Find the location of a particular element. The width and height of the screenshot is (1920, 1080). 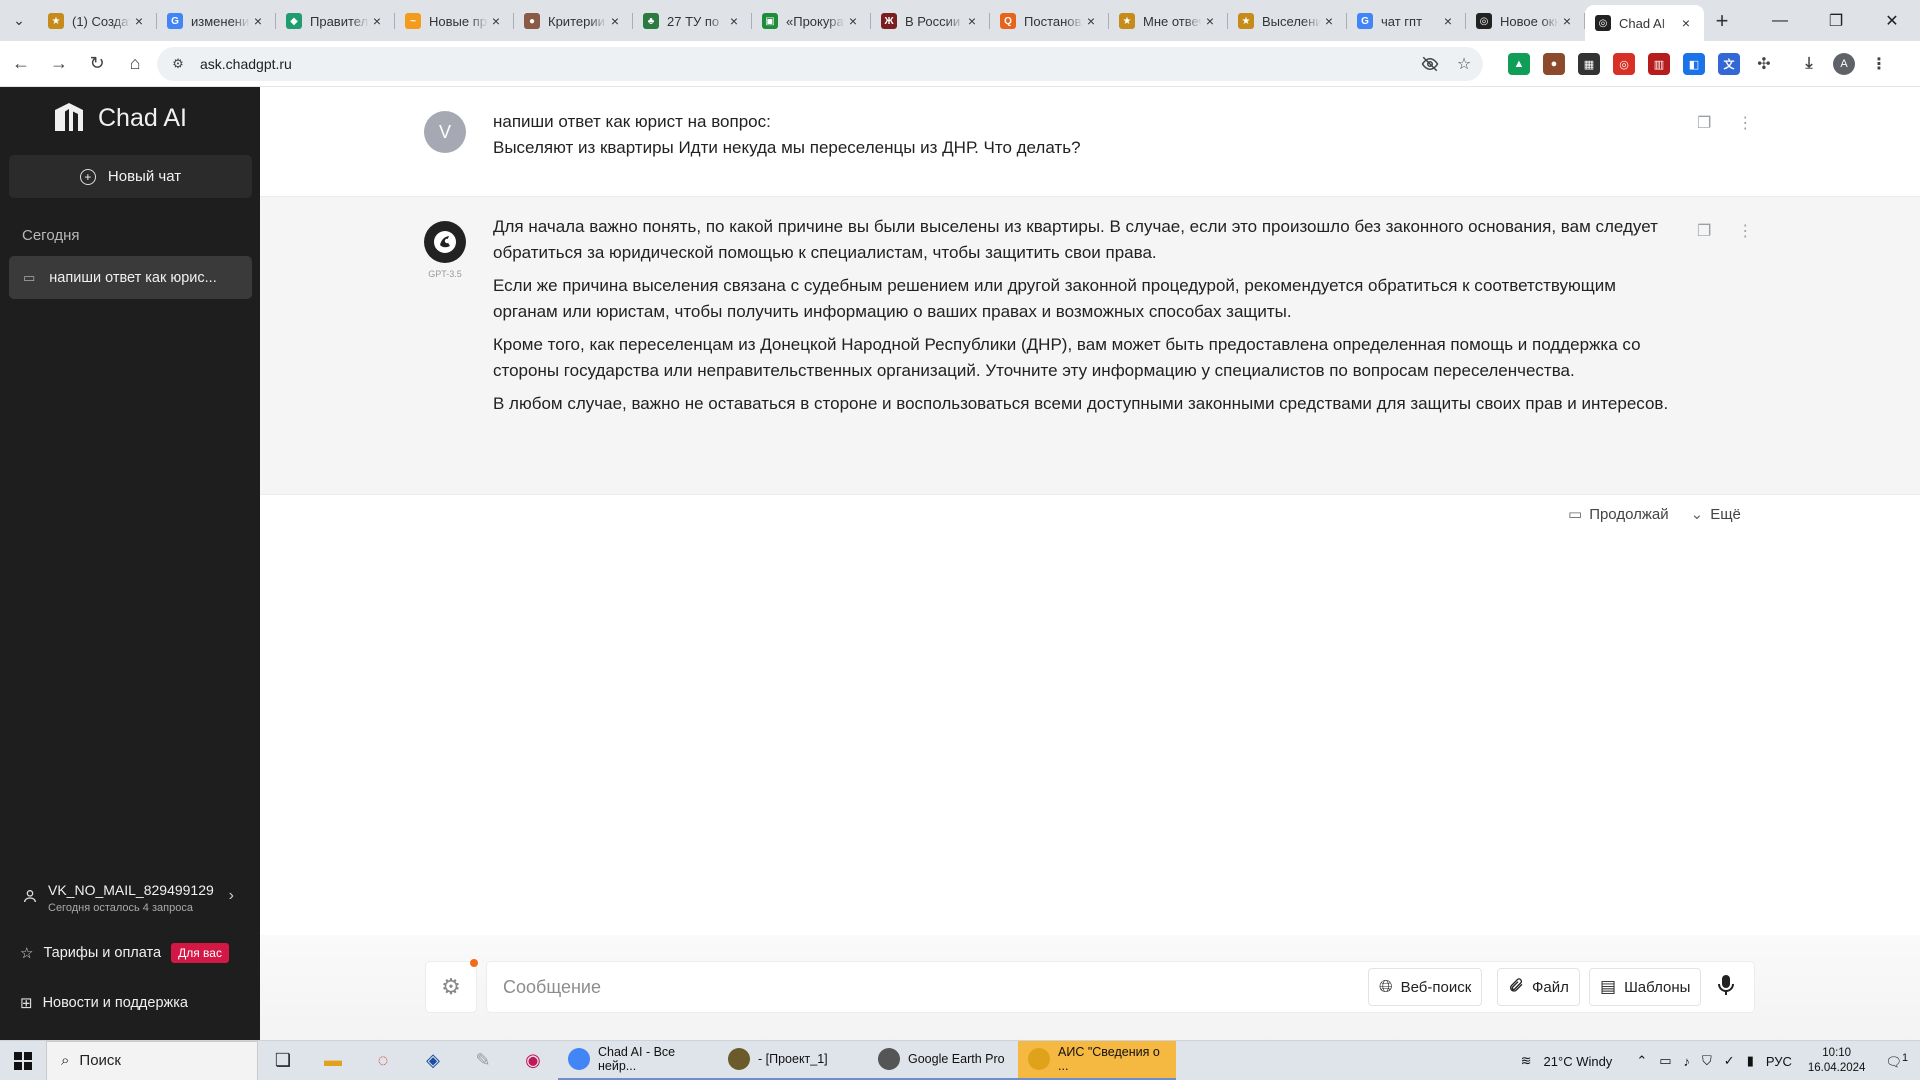

site-info-icon: ⚙ is located at coordinates (178, 64).